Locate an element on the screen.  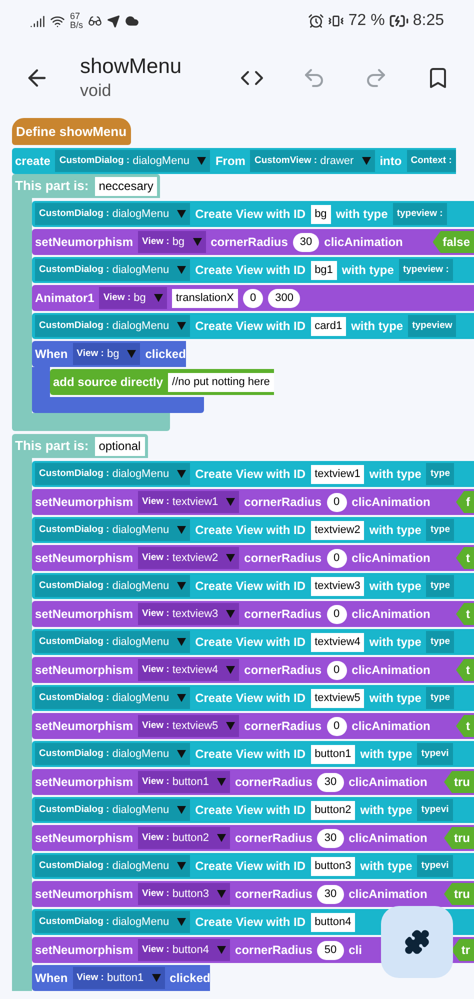
neumorphism-block: setNeumorphism View : button1 cornerRadius 30 clicAnimation tru is located at coordinates (253, 782).